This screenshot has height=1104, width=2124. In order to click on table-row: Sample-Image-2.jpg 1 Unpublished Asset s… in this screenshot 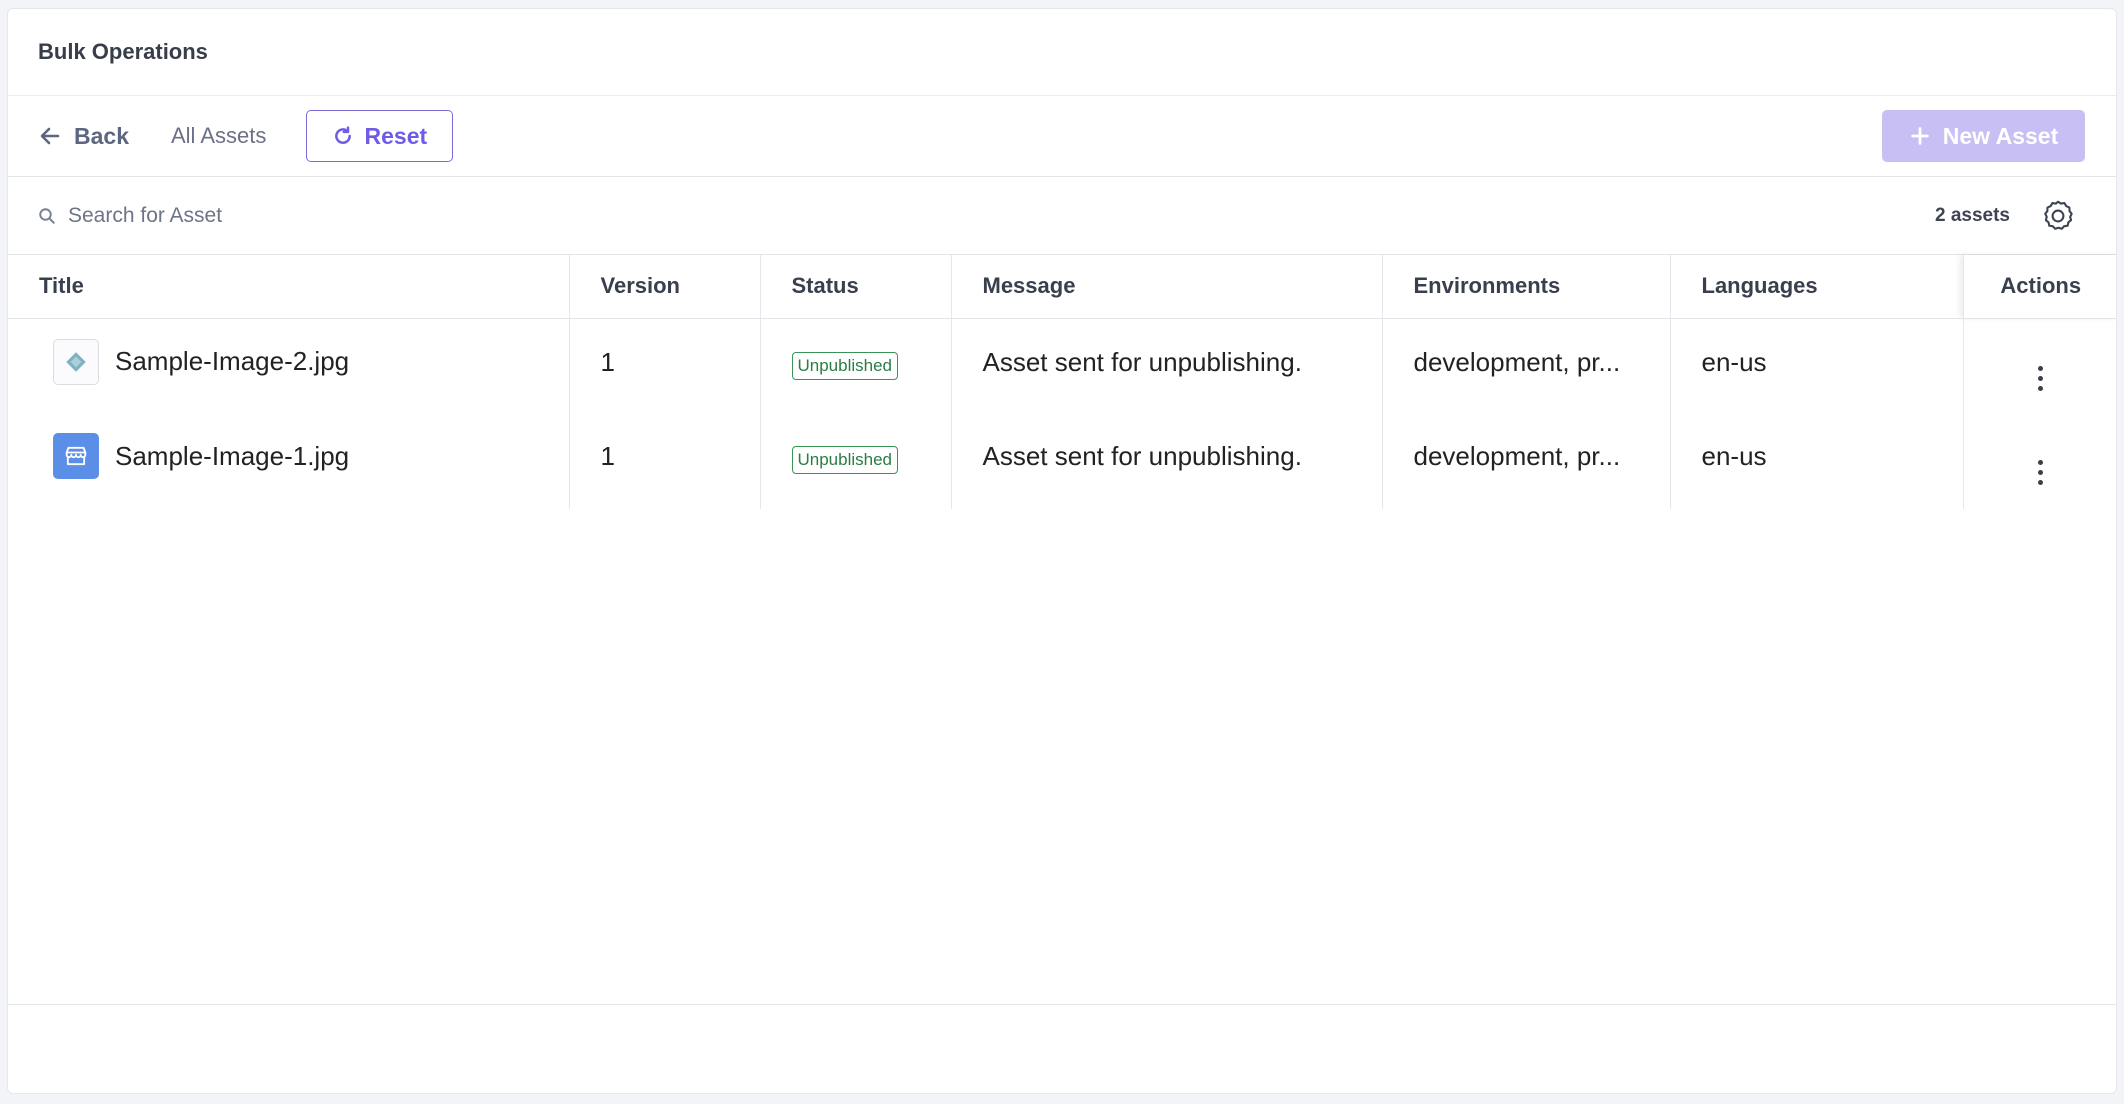, I will do `click(1062, 365)`.